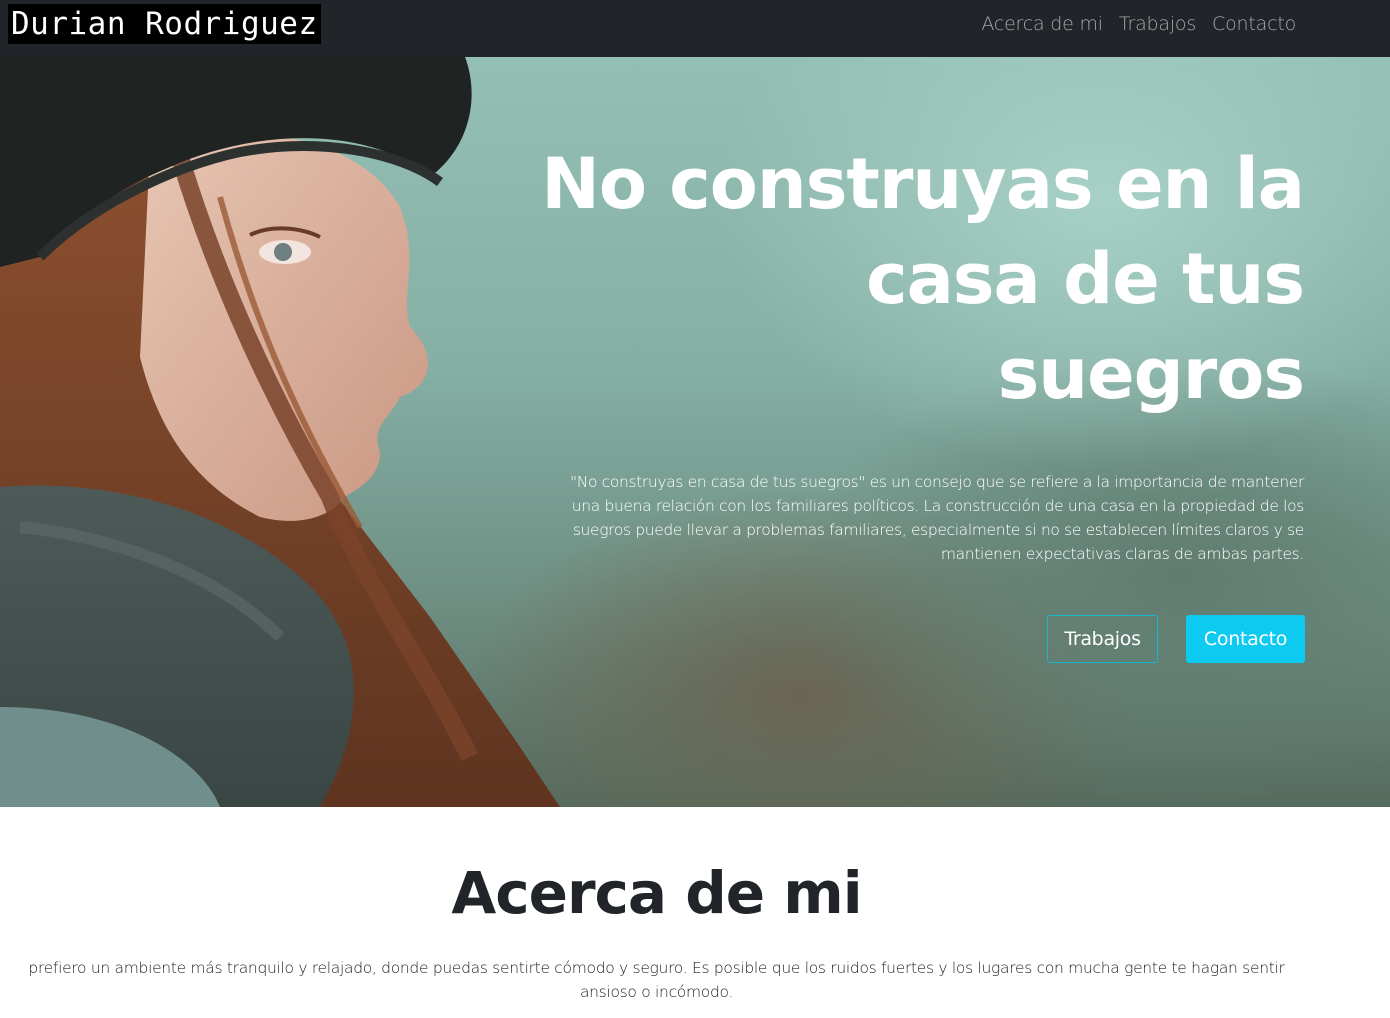 The image size is (1390, 1018). Describe the element at coordinates (164, 24) in the screenshot. I see `brand-logo: Durian Rodriguez` at that location.